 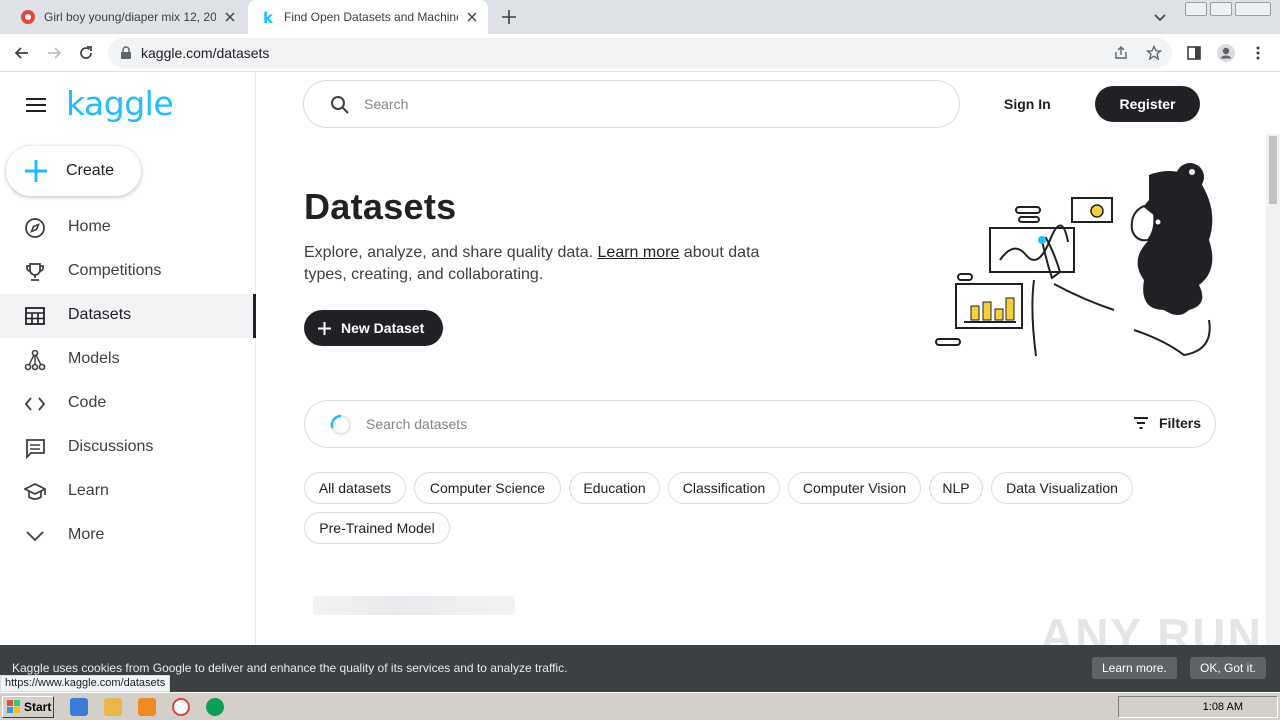 I want to click on cookie-ok-button: OK, Got it., so click(x=1228, y=668).